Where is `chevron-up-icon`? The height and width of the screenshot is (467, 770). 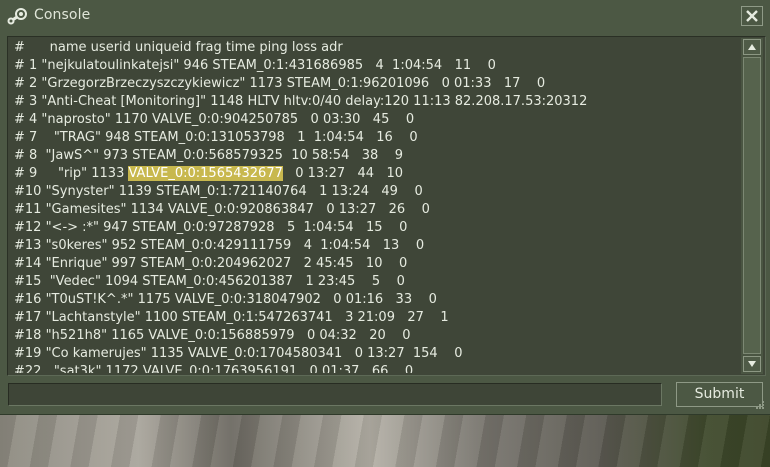
chevron-up-icon is located at coordinates (752, 47).